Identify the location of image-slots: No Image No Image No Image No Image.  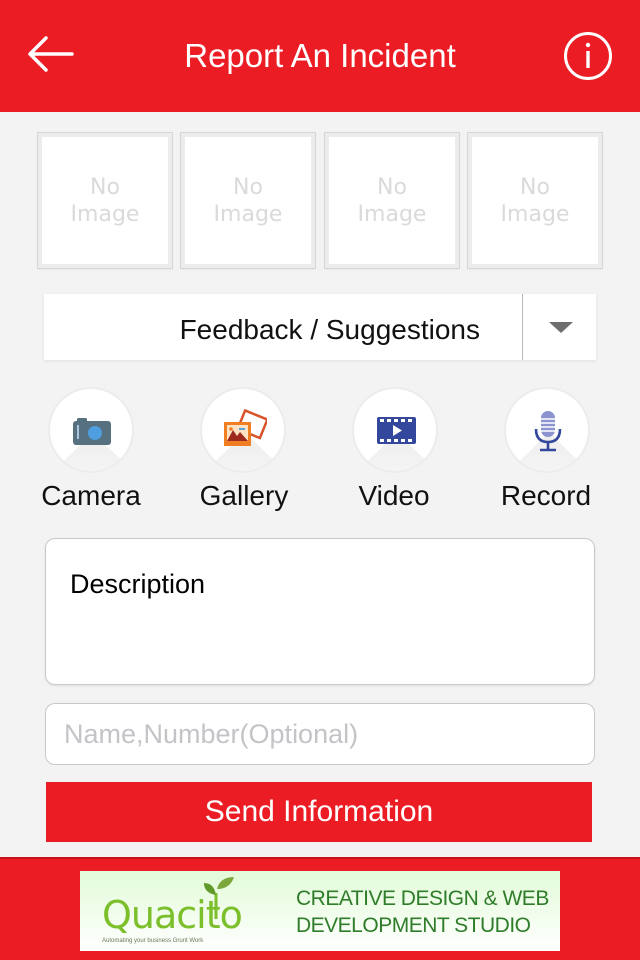
(320, 200).